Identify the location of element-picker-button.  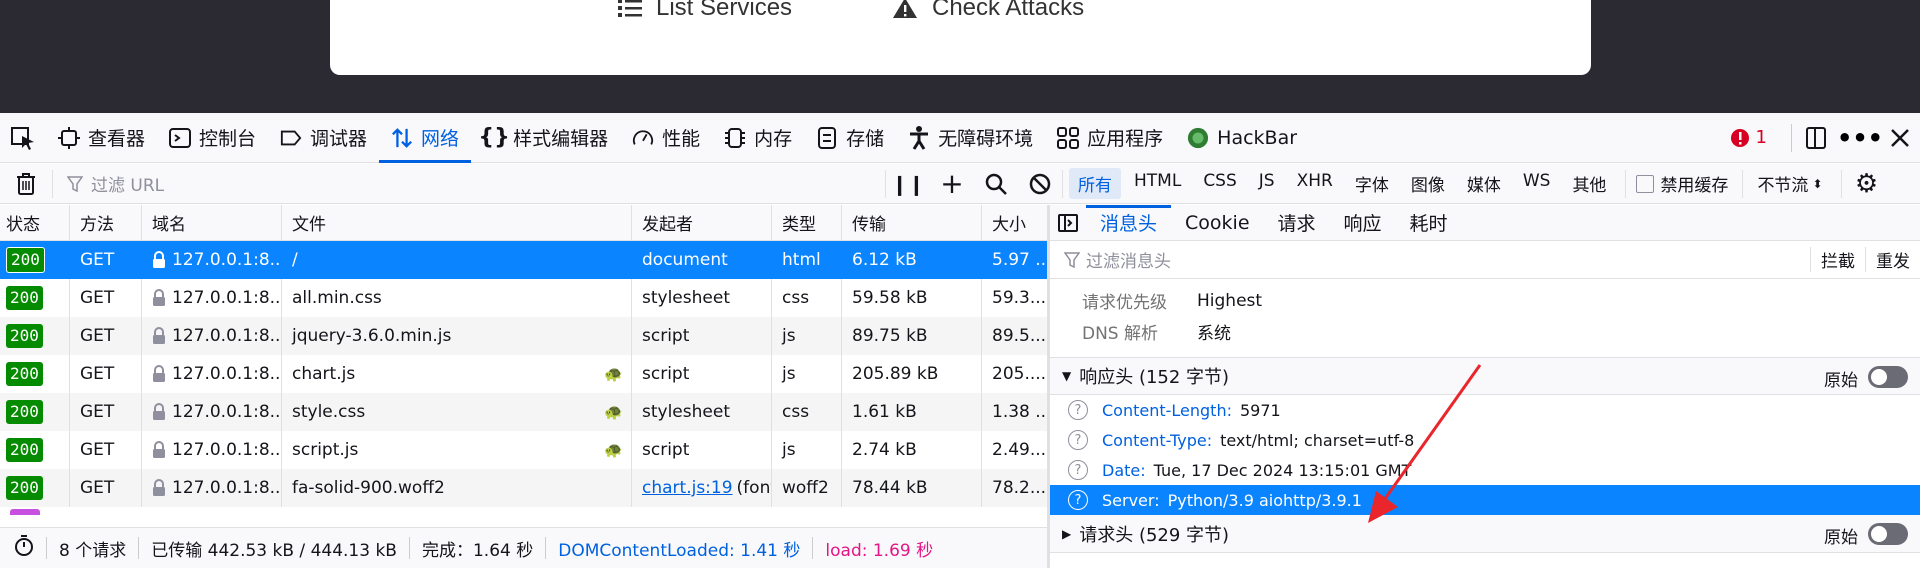
(23, 138).